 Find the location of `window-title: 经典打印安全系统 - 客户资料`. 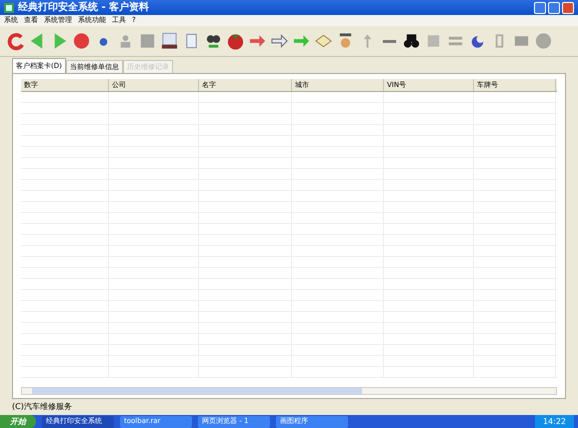

window-title: 经典打印安全系统 - 客户资料 is located at coordinates (84, 7).